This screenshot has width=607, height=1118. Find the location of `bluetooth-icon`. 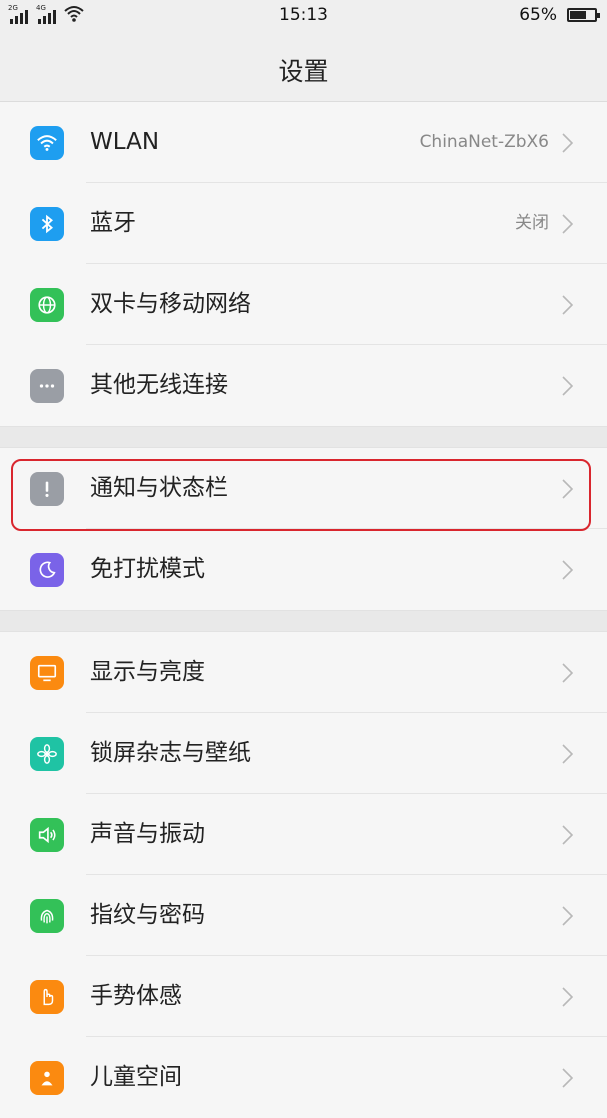

bluetooth-icon is located at coordinates (47, 224).